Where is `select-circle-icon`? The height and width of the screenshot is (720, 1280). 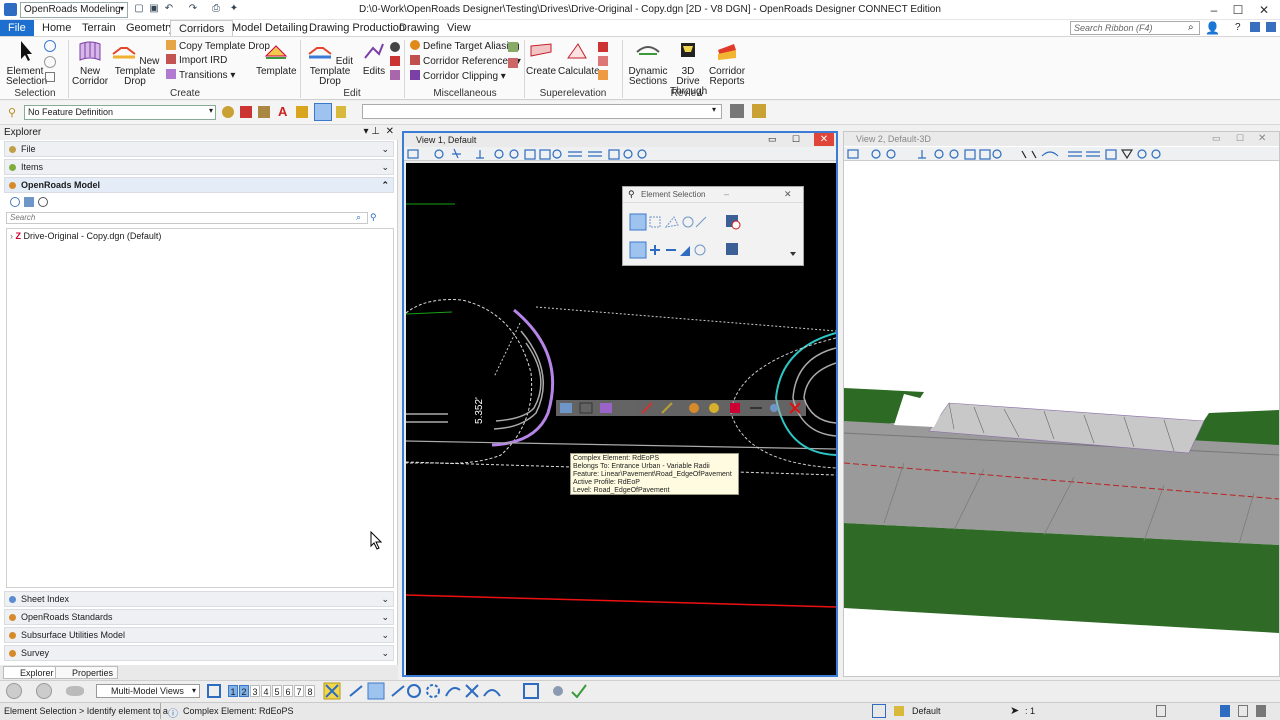
select-circle-icon is located at coordinates (50, 46).